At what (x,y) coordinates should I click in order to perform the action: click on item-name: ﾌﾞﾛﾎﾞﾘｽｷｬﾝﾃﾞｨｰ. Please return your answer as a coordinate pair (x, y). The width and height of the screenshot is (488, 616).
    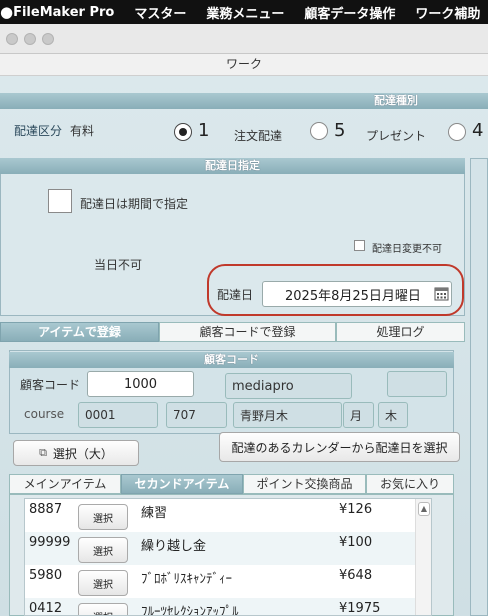
    Looking at the image, I should click on (186, 579).